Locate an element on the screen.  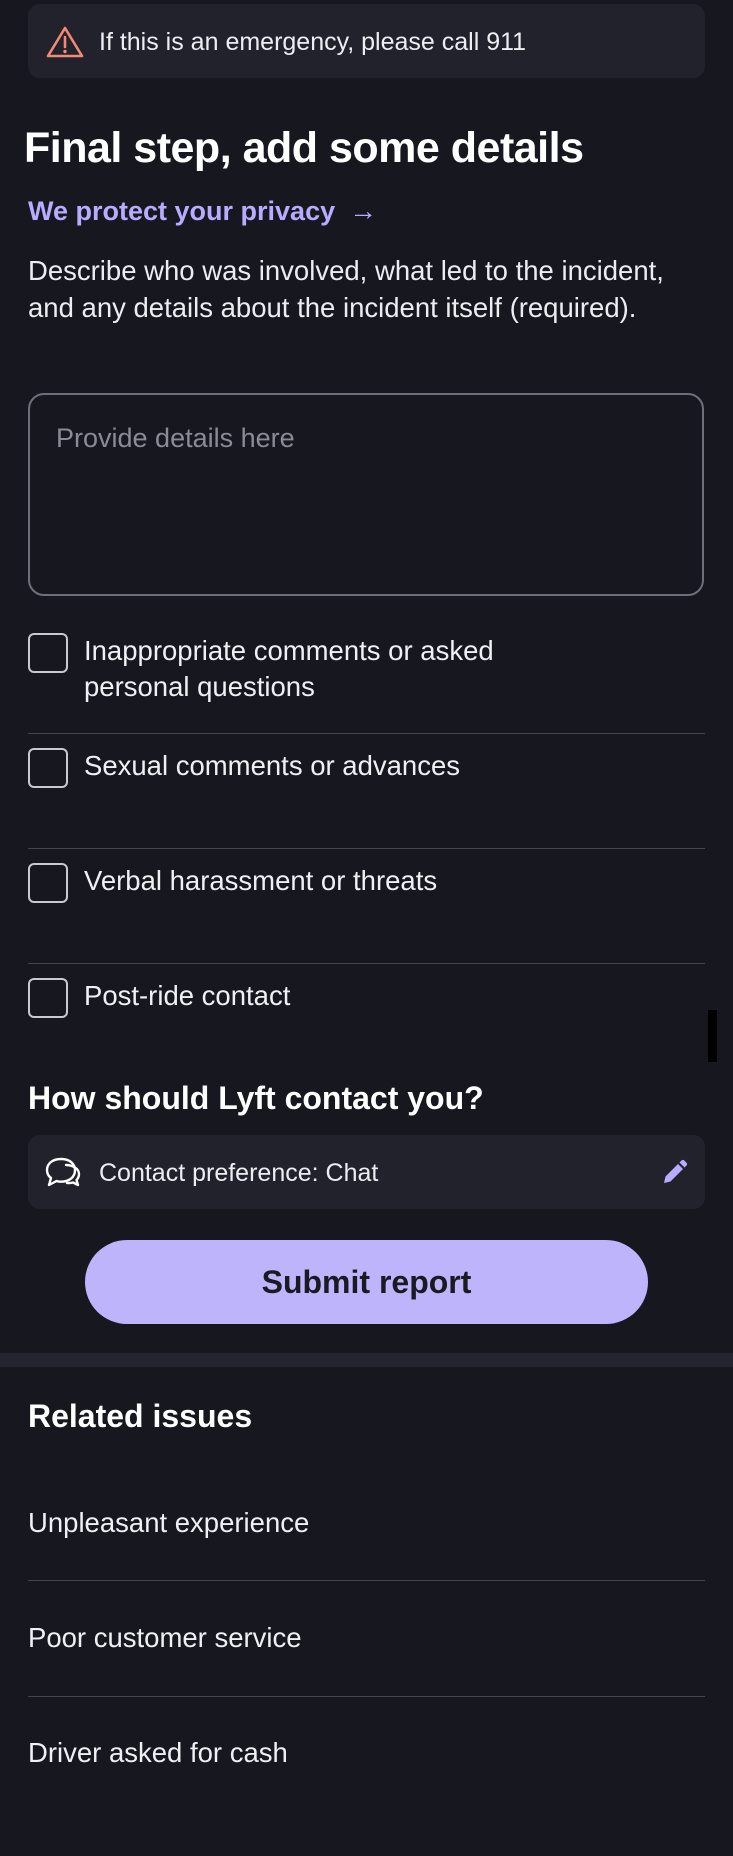
emergency-banner: If this is an emergency, please call 911 is located at coordinates (366, 41).